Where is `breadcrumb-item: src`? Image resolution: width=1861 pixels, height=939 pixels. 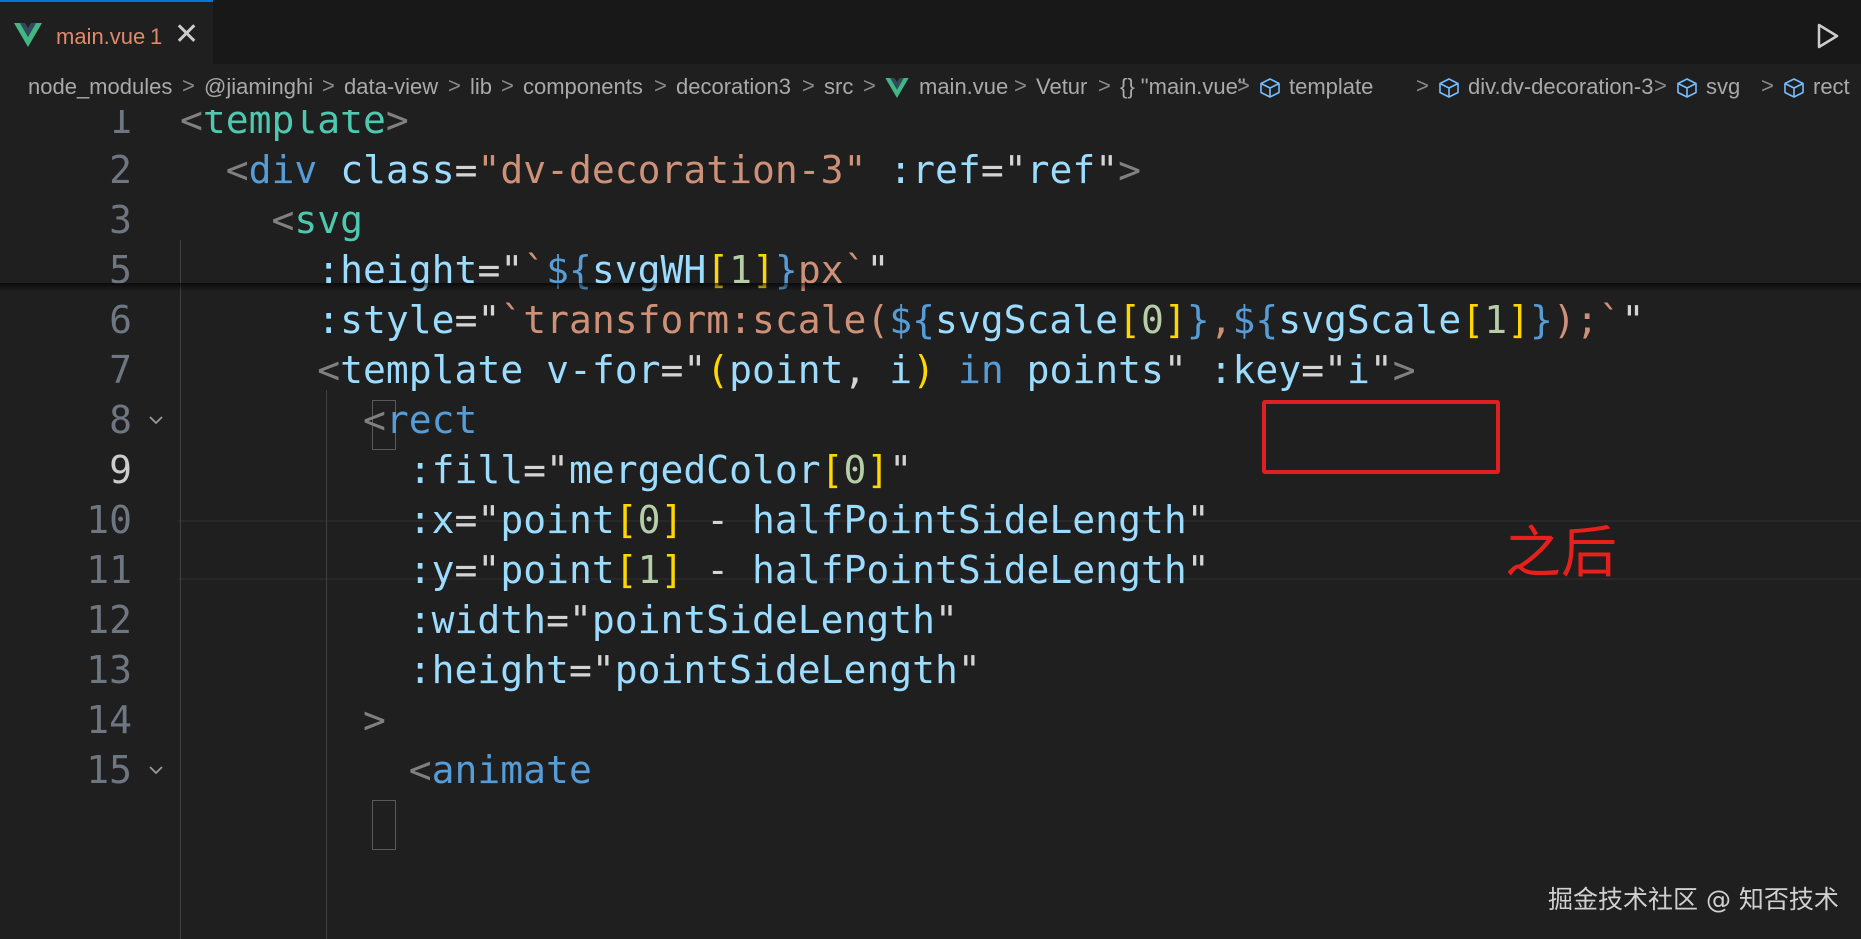 breadcrumb-item: src is located at coordinates (838, 87).